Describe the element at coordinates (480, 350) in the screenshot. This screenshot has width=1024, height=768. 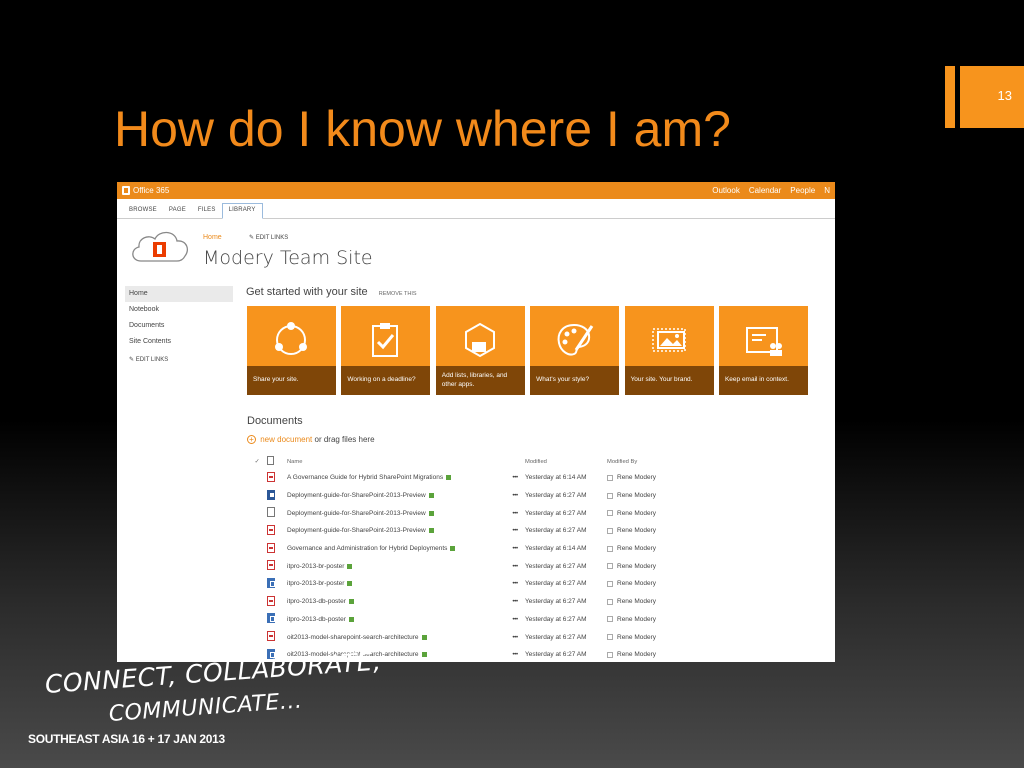
I see `tile-add-apps: Add lists, libraries, and other apps.` at that location.